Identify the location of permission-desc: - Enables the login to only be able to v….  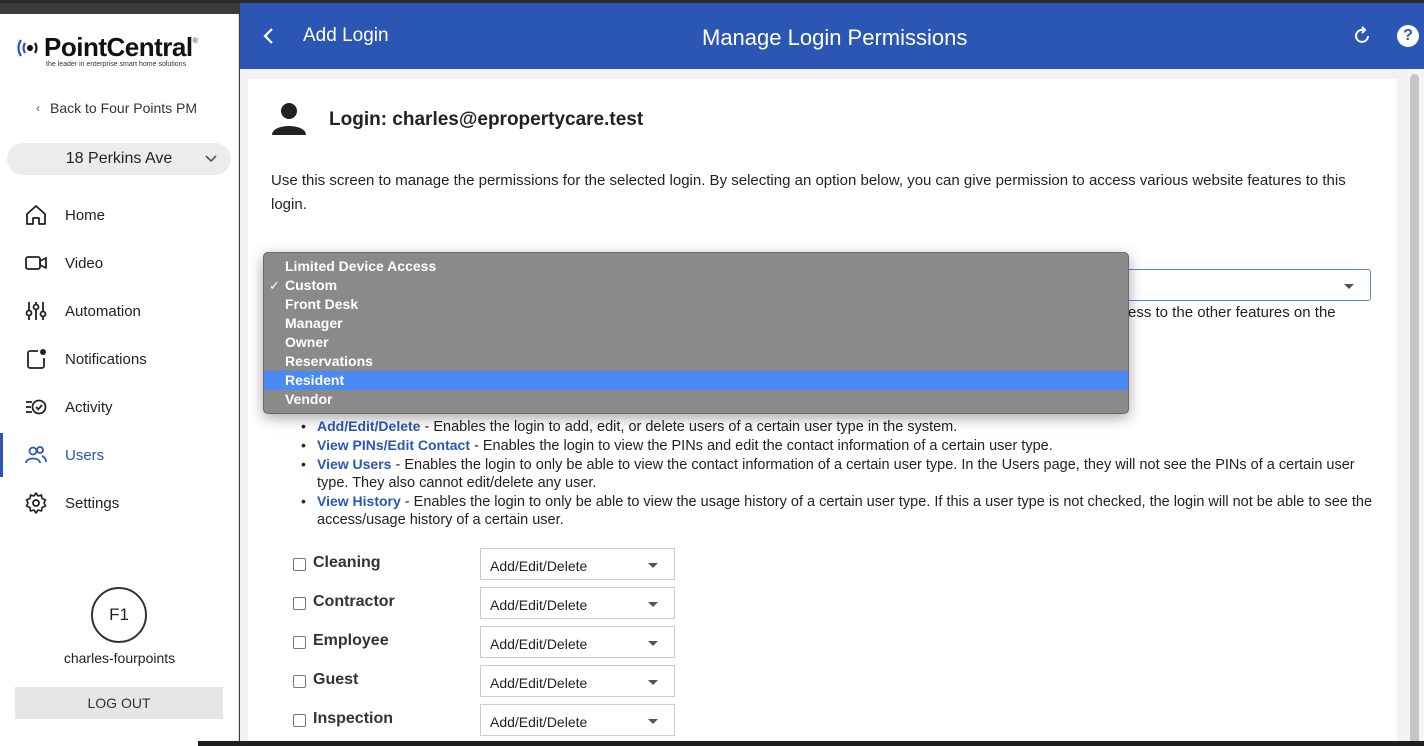
(845, 511).